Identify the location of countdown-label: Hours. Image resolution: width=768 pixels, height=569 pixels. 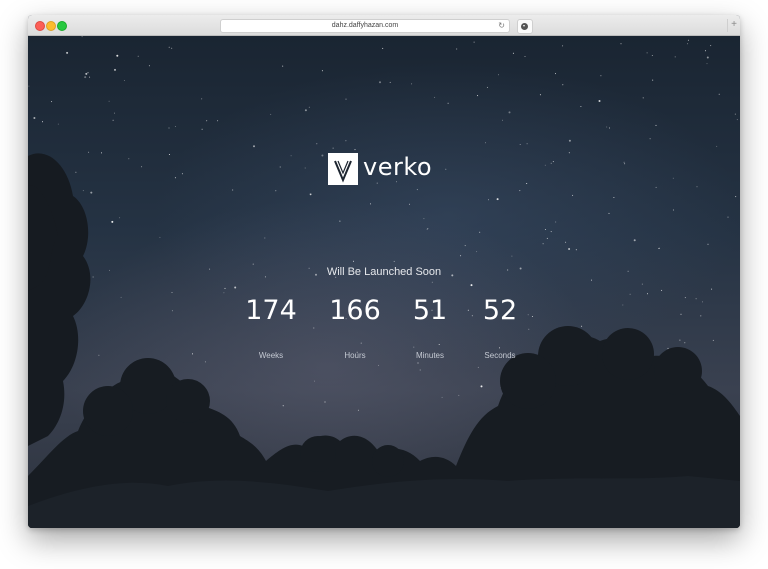
(355, 355).